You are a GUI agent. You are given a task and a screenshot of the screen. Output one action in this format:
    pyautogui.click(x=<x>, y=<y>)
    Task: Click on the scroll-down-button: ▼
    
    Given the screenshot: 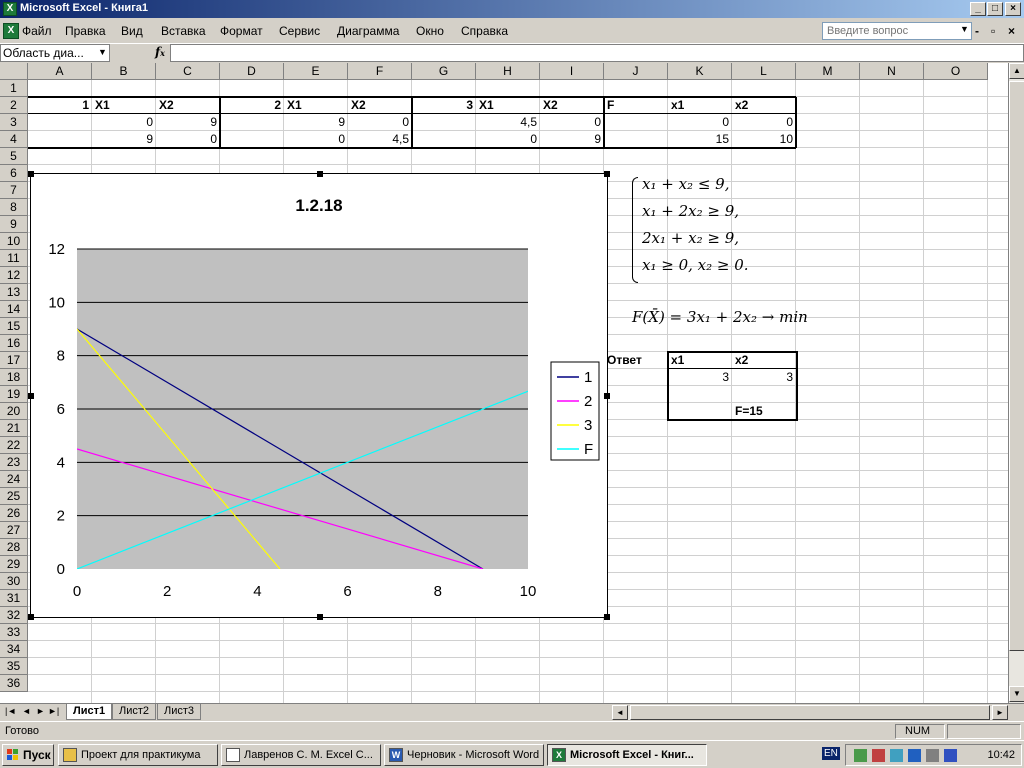 What is the action you would take?
    pyautogui.click(x=1016, y=694)
    